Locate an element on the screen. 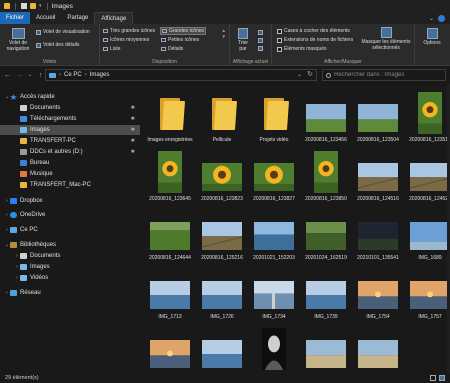 This screenshot has width=450, height=383. checkbox-extensions: Extensions de noms de fichiers is located at coordinates (315, 40).